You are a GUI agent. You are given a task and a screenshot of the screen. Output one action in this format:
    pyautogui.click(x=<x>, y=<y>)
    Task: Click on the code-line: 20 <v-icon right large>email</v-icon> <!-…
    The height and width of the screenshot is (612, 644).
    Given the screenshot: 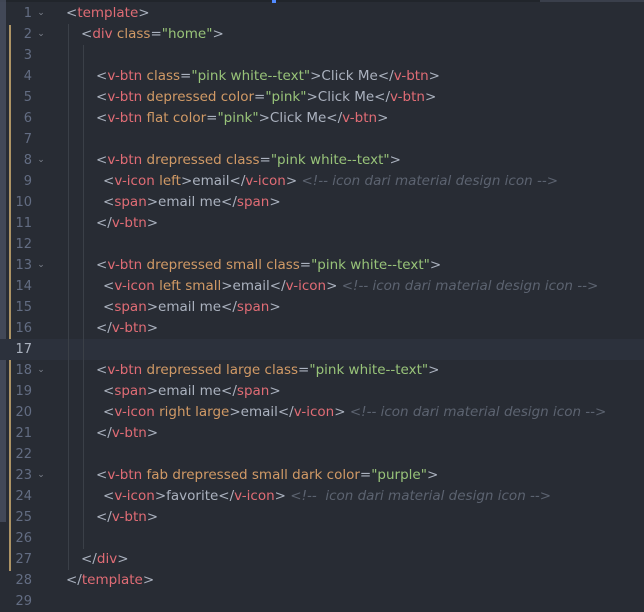 What is the action you would take?
    pyautogui.click(x=322, y=412)
    